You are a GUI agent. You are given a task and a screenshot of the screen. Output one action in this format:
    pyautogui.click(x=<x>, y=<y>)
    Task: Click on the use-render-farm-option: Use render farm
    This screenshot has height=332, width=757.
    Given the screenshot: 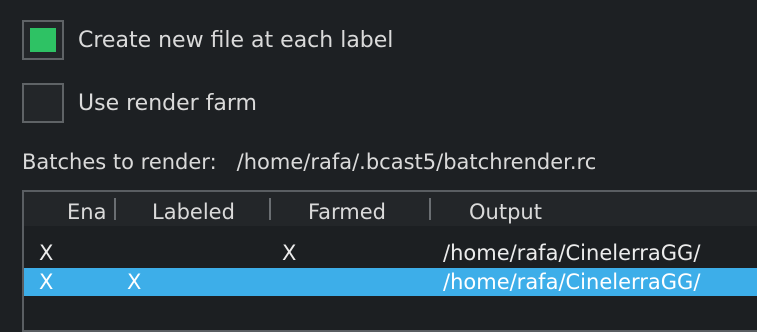 What is the action you would take?
    pyautogui.click(x=139, y=103)
    